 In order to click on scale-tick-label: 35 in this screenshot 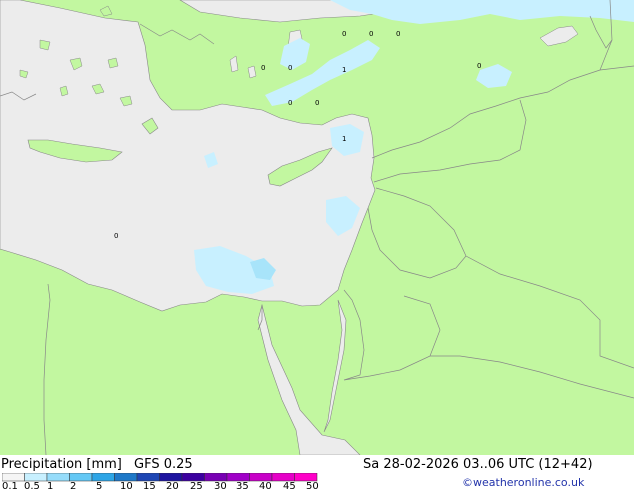, I will do `click(242, 486)`.